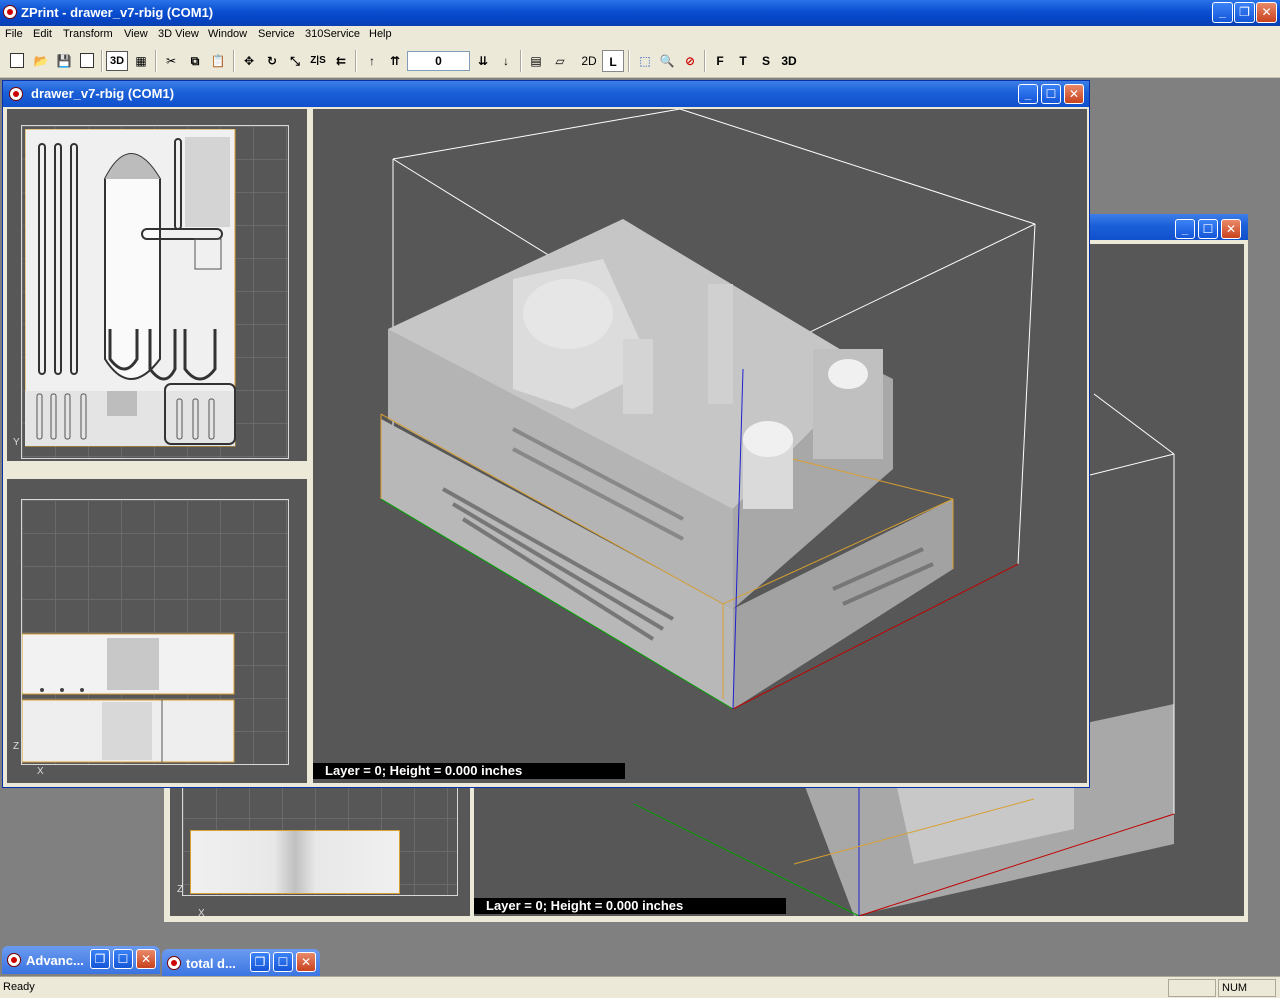 This screenshot has width=1280, height=998. Describe the element at coordinates (174, 963) in the screenshot. I see `total-window-icon` at that location.